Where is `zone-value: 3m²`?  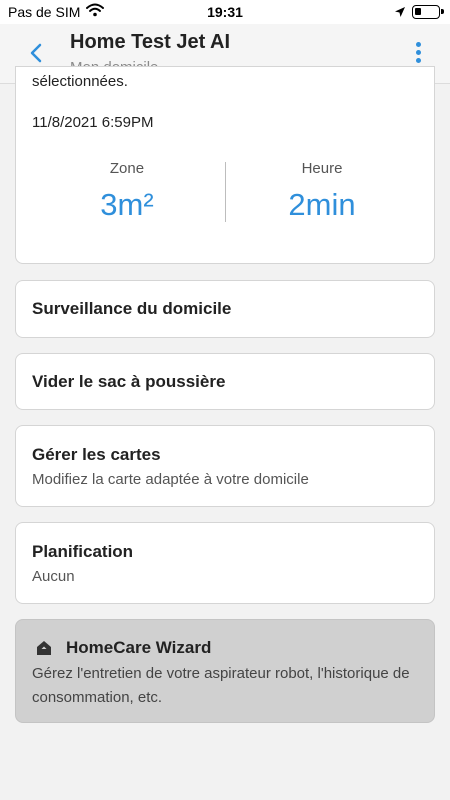 zone-value: 3m² is located at coordinates (127, 204).